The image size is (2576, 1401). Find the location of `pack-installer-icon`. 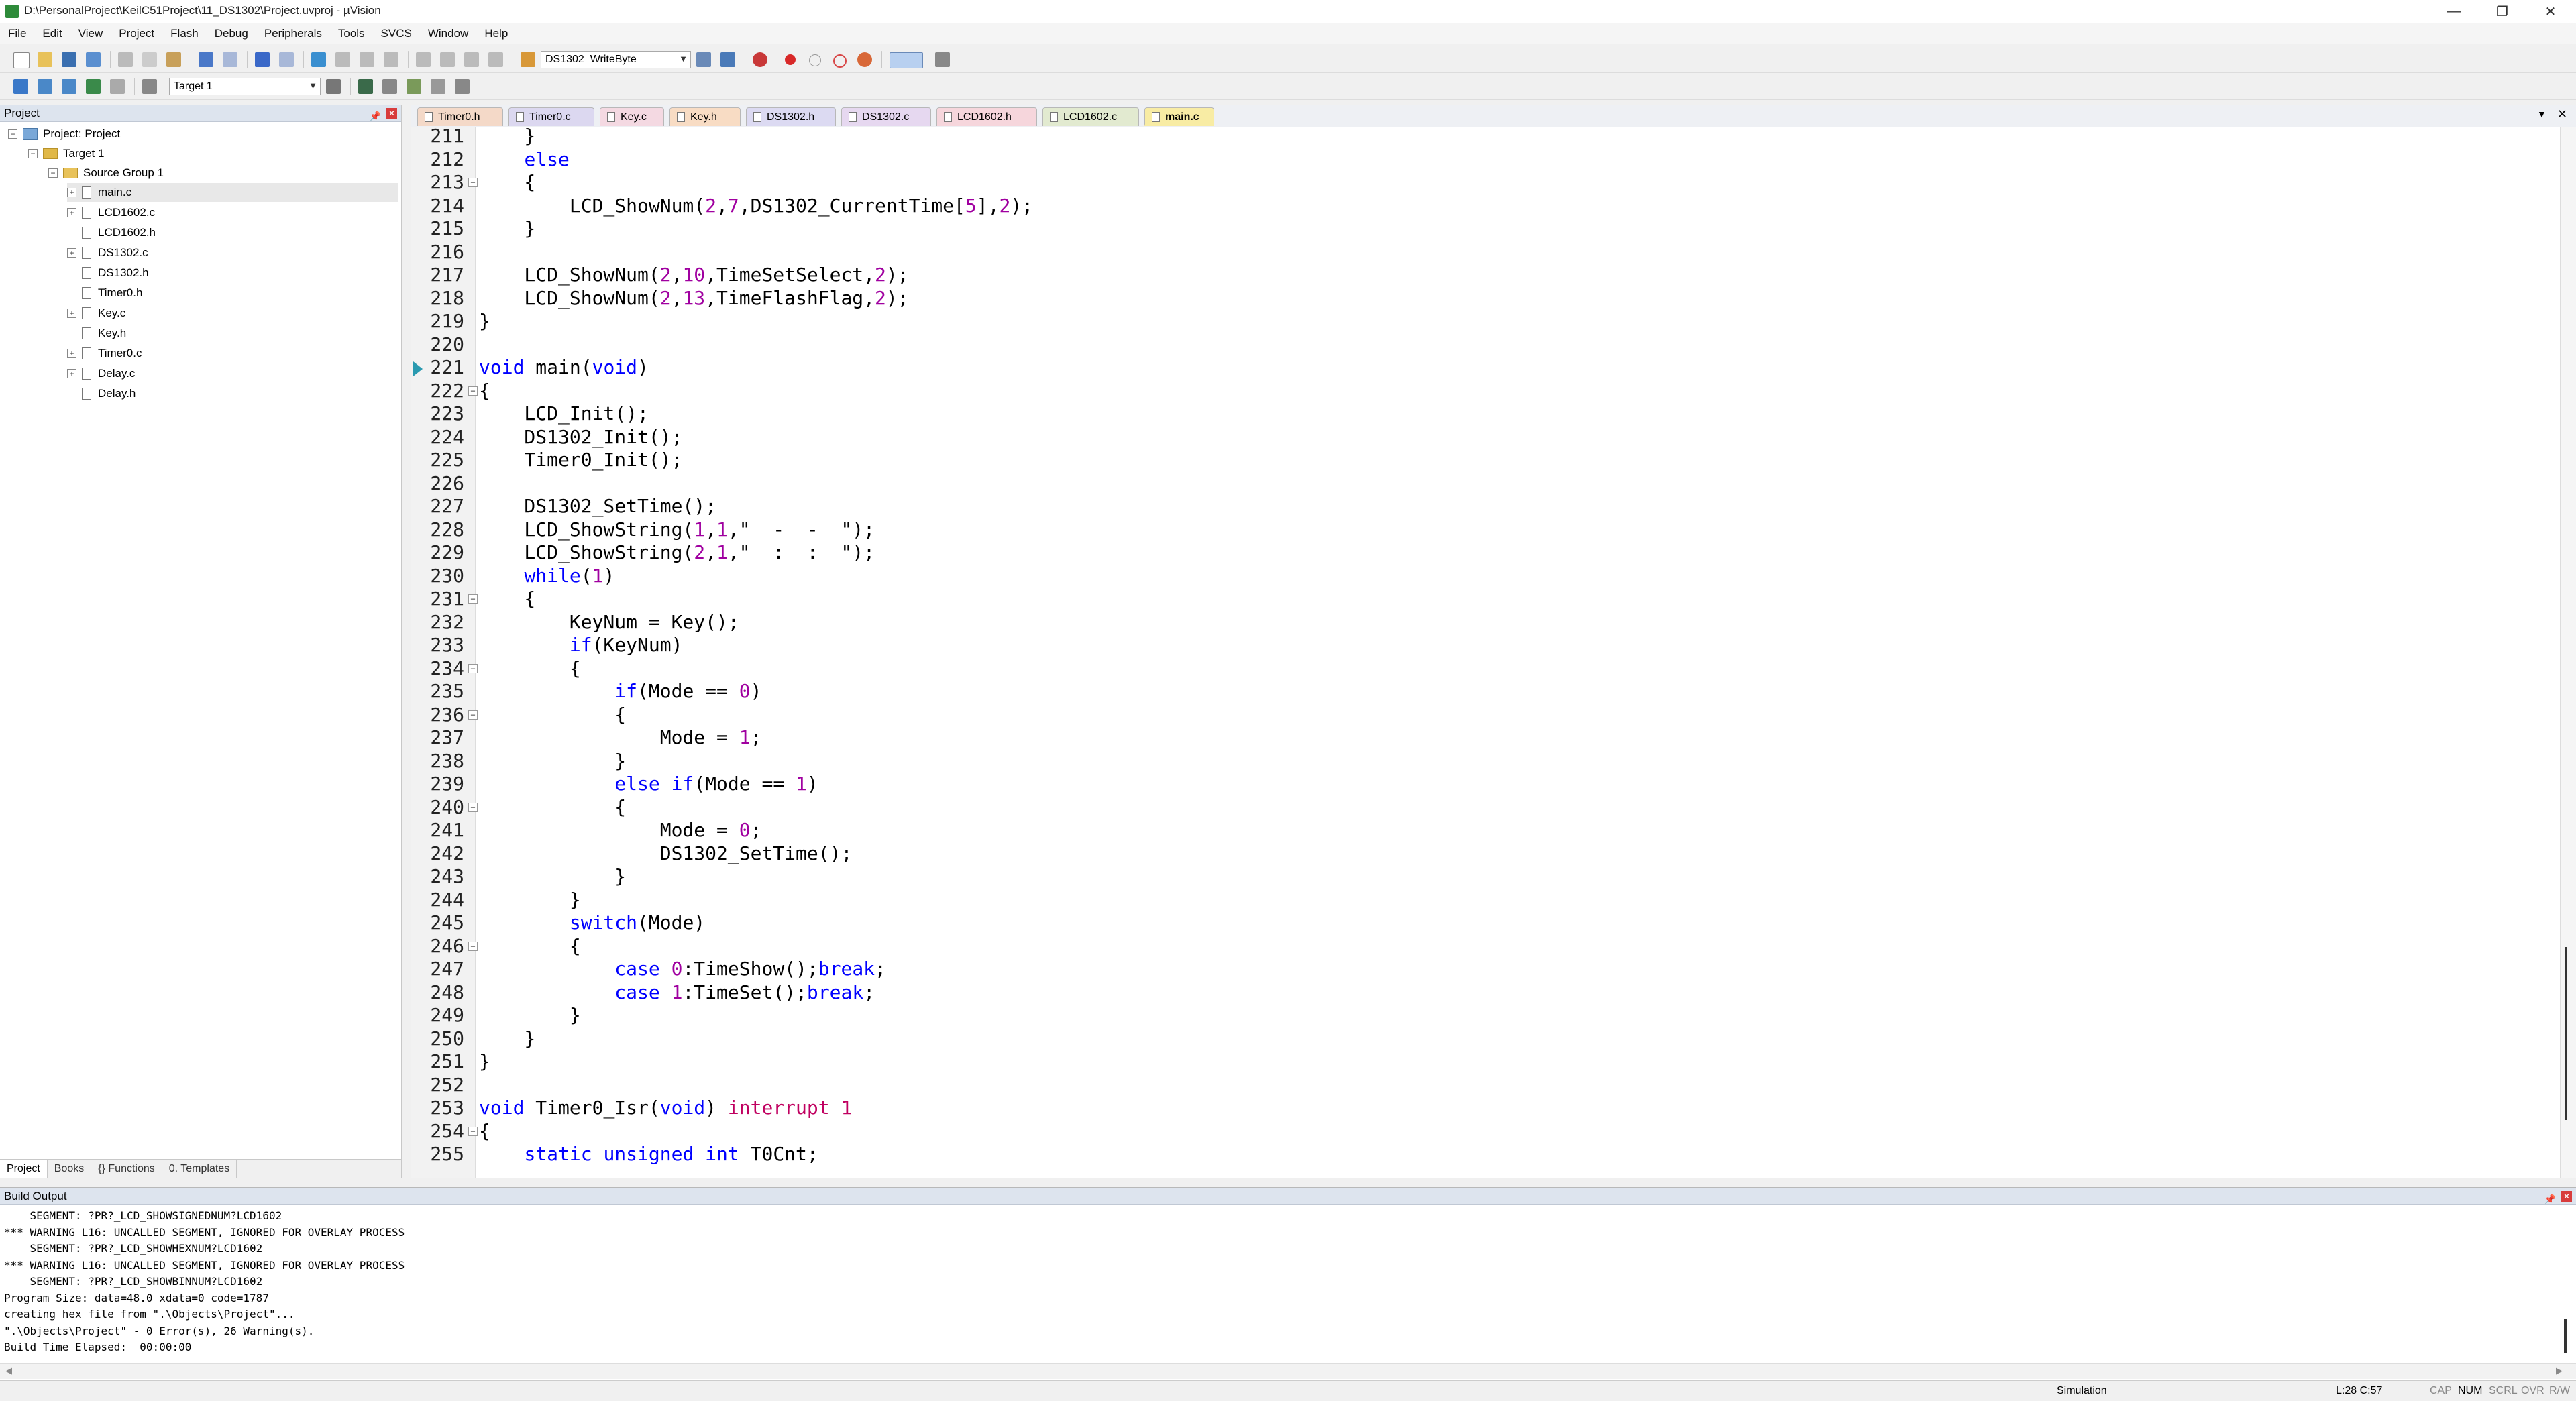

pack-installer-icon is located at coordinates (438, 87).